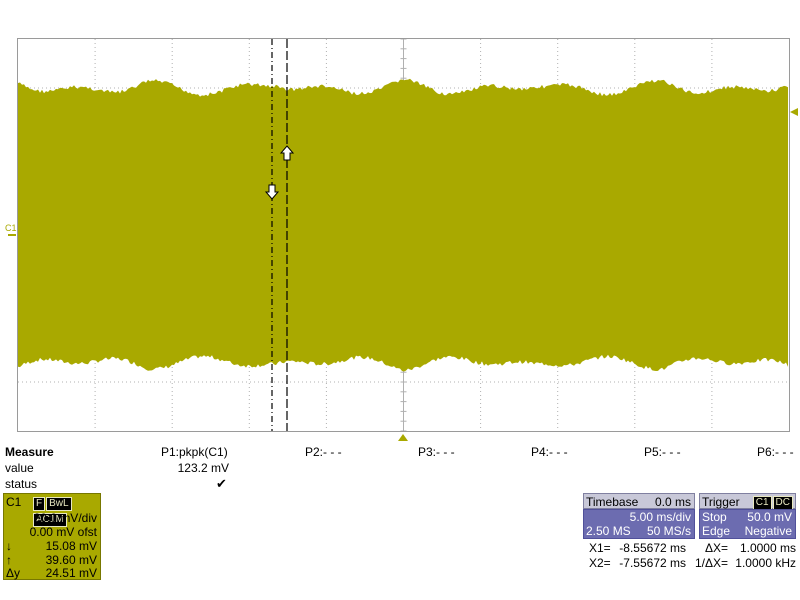 The width and height of the screenshot is (800, 600). Describe the element at coordinates (63, 532) in the screenshot. I see `channel-offset: 0.00 mV ofst` at that location.